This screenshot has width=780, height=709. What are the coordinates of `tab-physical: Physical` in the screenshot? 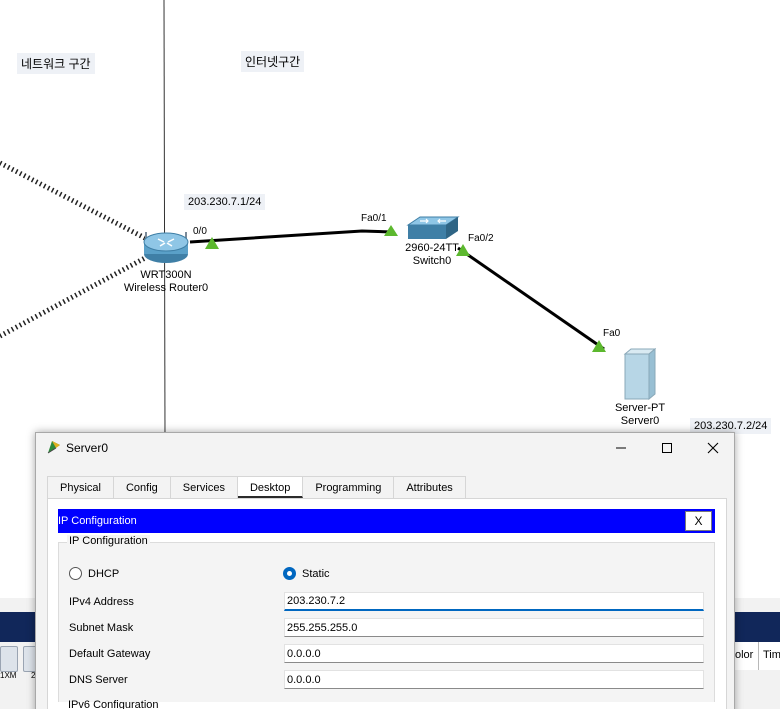 It's located at (80, 487).